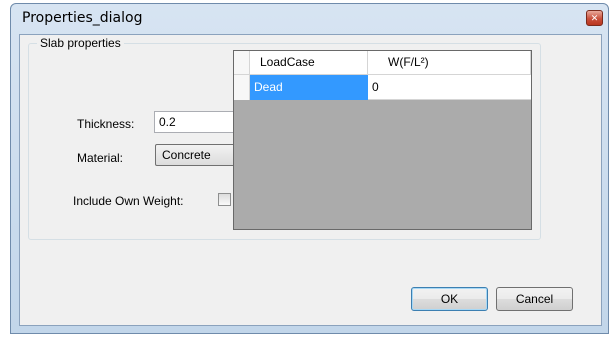  I want to click on table-row: Dead 0, so click(382, 87).